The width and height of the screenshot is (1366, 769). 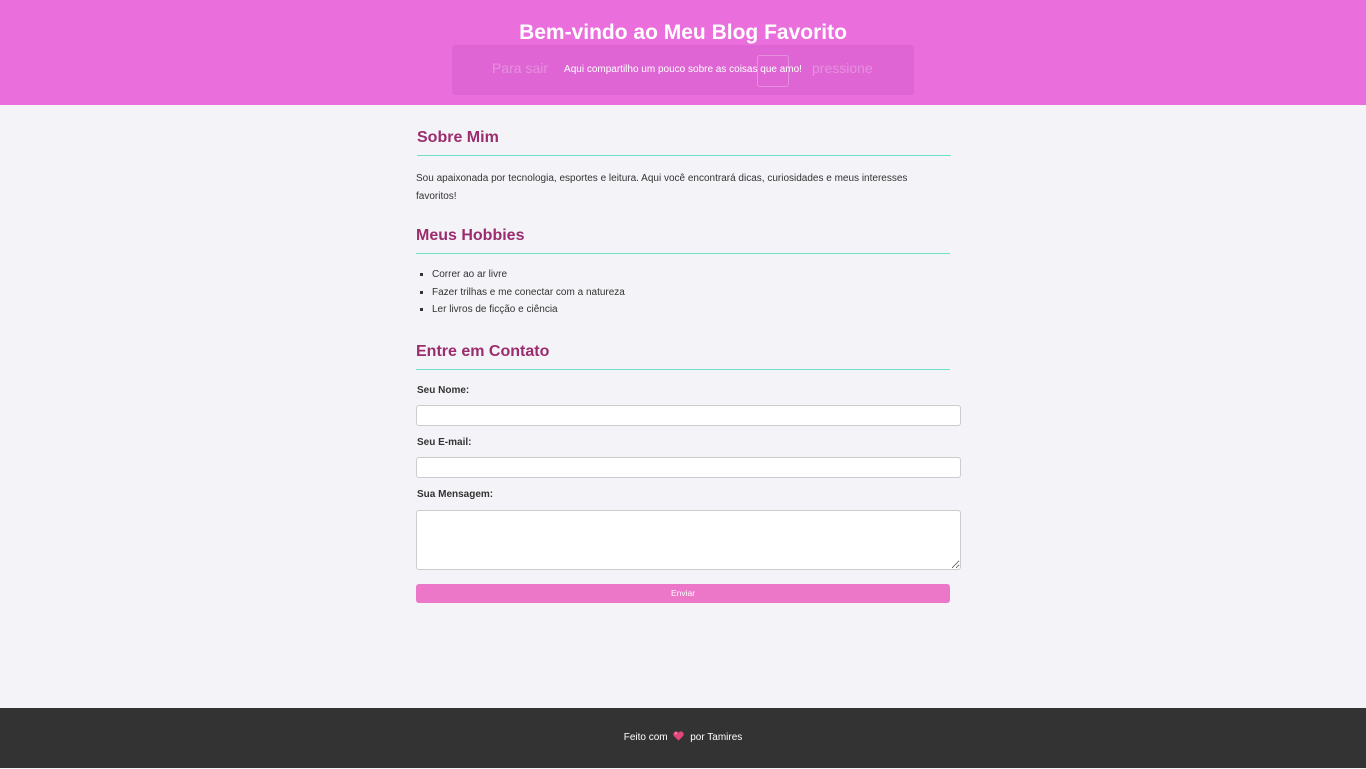 I want to click on site-footer: Feito com por Tamires, so click(x=683, y=738).